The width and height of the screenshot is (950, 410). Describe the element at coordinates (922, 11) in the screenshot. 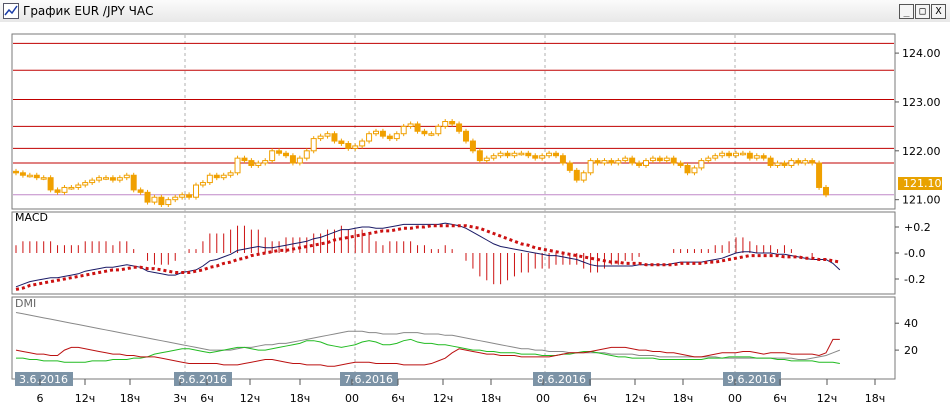

I see `maximize-button: □` at that location.